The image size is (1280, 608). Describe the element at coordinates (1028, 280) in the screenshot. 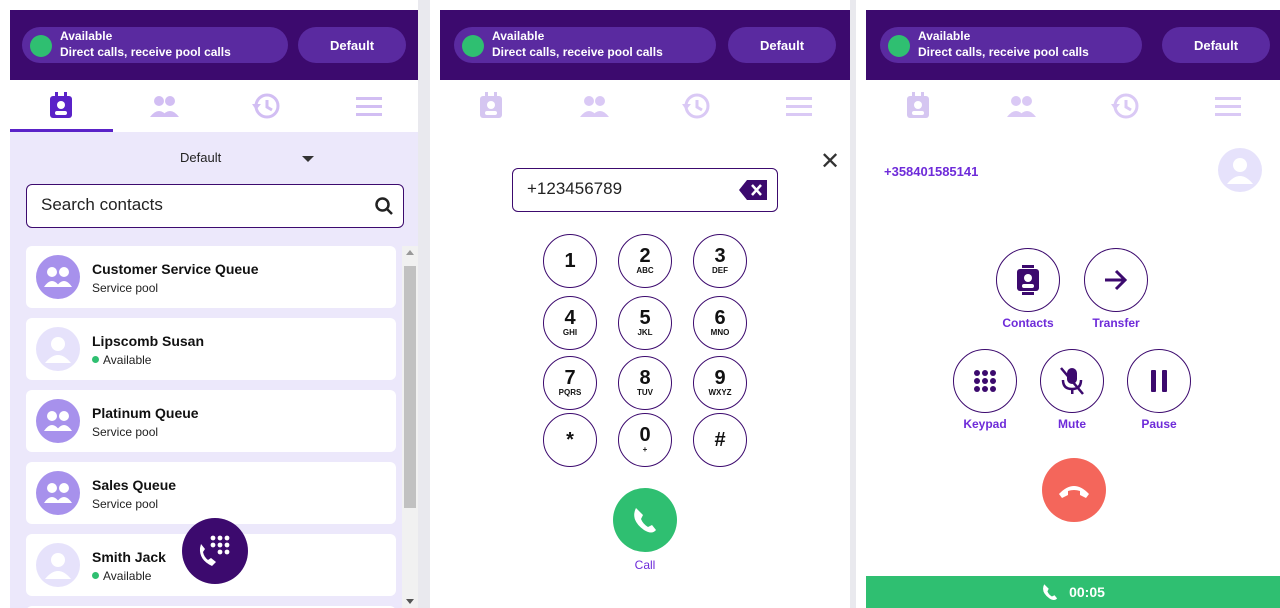

I see `contacts-button` at that location.